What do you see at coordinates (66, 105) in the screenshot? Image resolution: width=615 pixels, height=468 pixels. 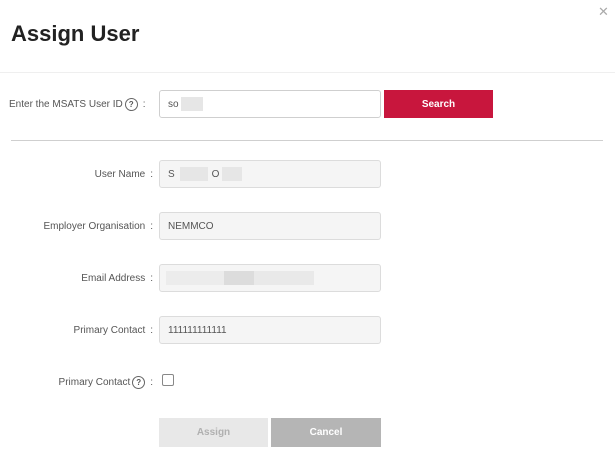 I see `msats-user-id-label-text: Enter the MSATS User ID` at bounding box center [66, 105].